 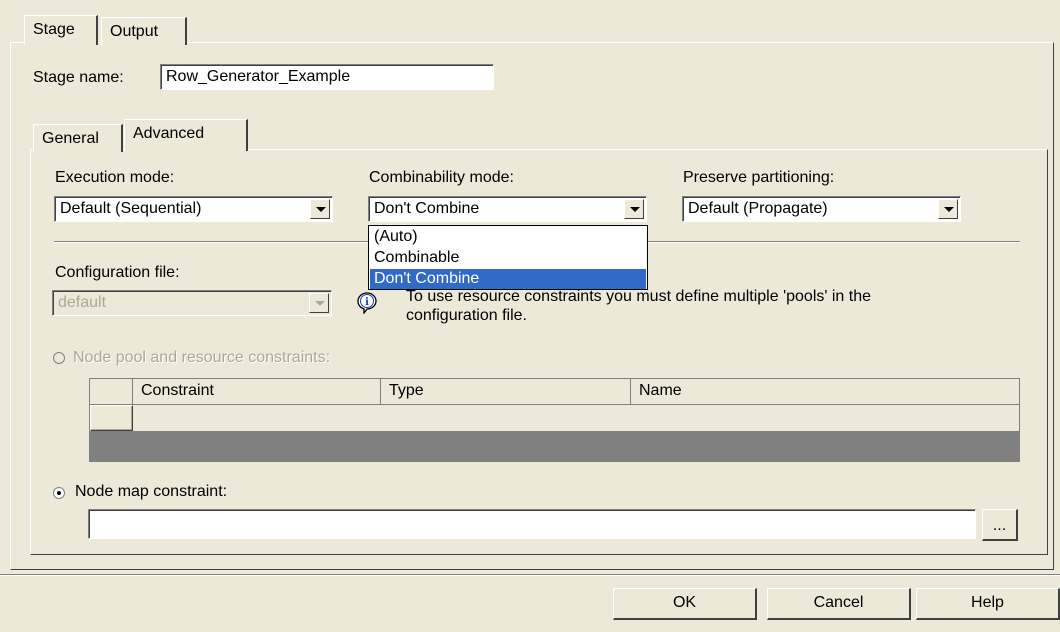 I want to click on constraints-grid: Constraint Type Name, so click(x=554, y=420).